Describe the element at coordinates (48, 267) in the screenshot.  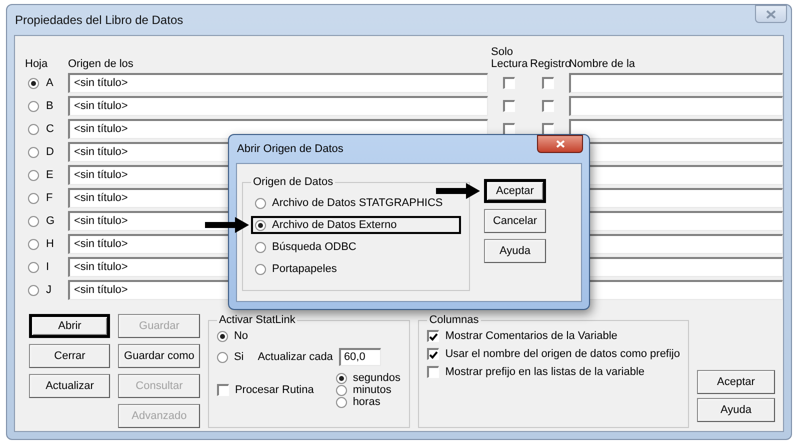
I see `sheet-letter: I` at that location.